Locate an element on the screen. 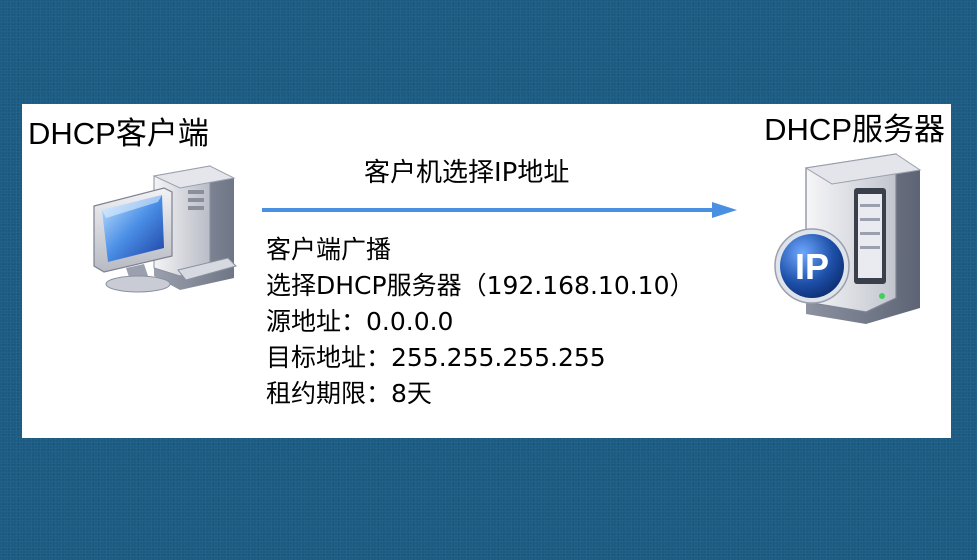  info-line-source: 源地址：0.0.0.0 is located at coordinates (360, 321).